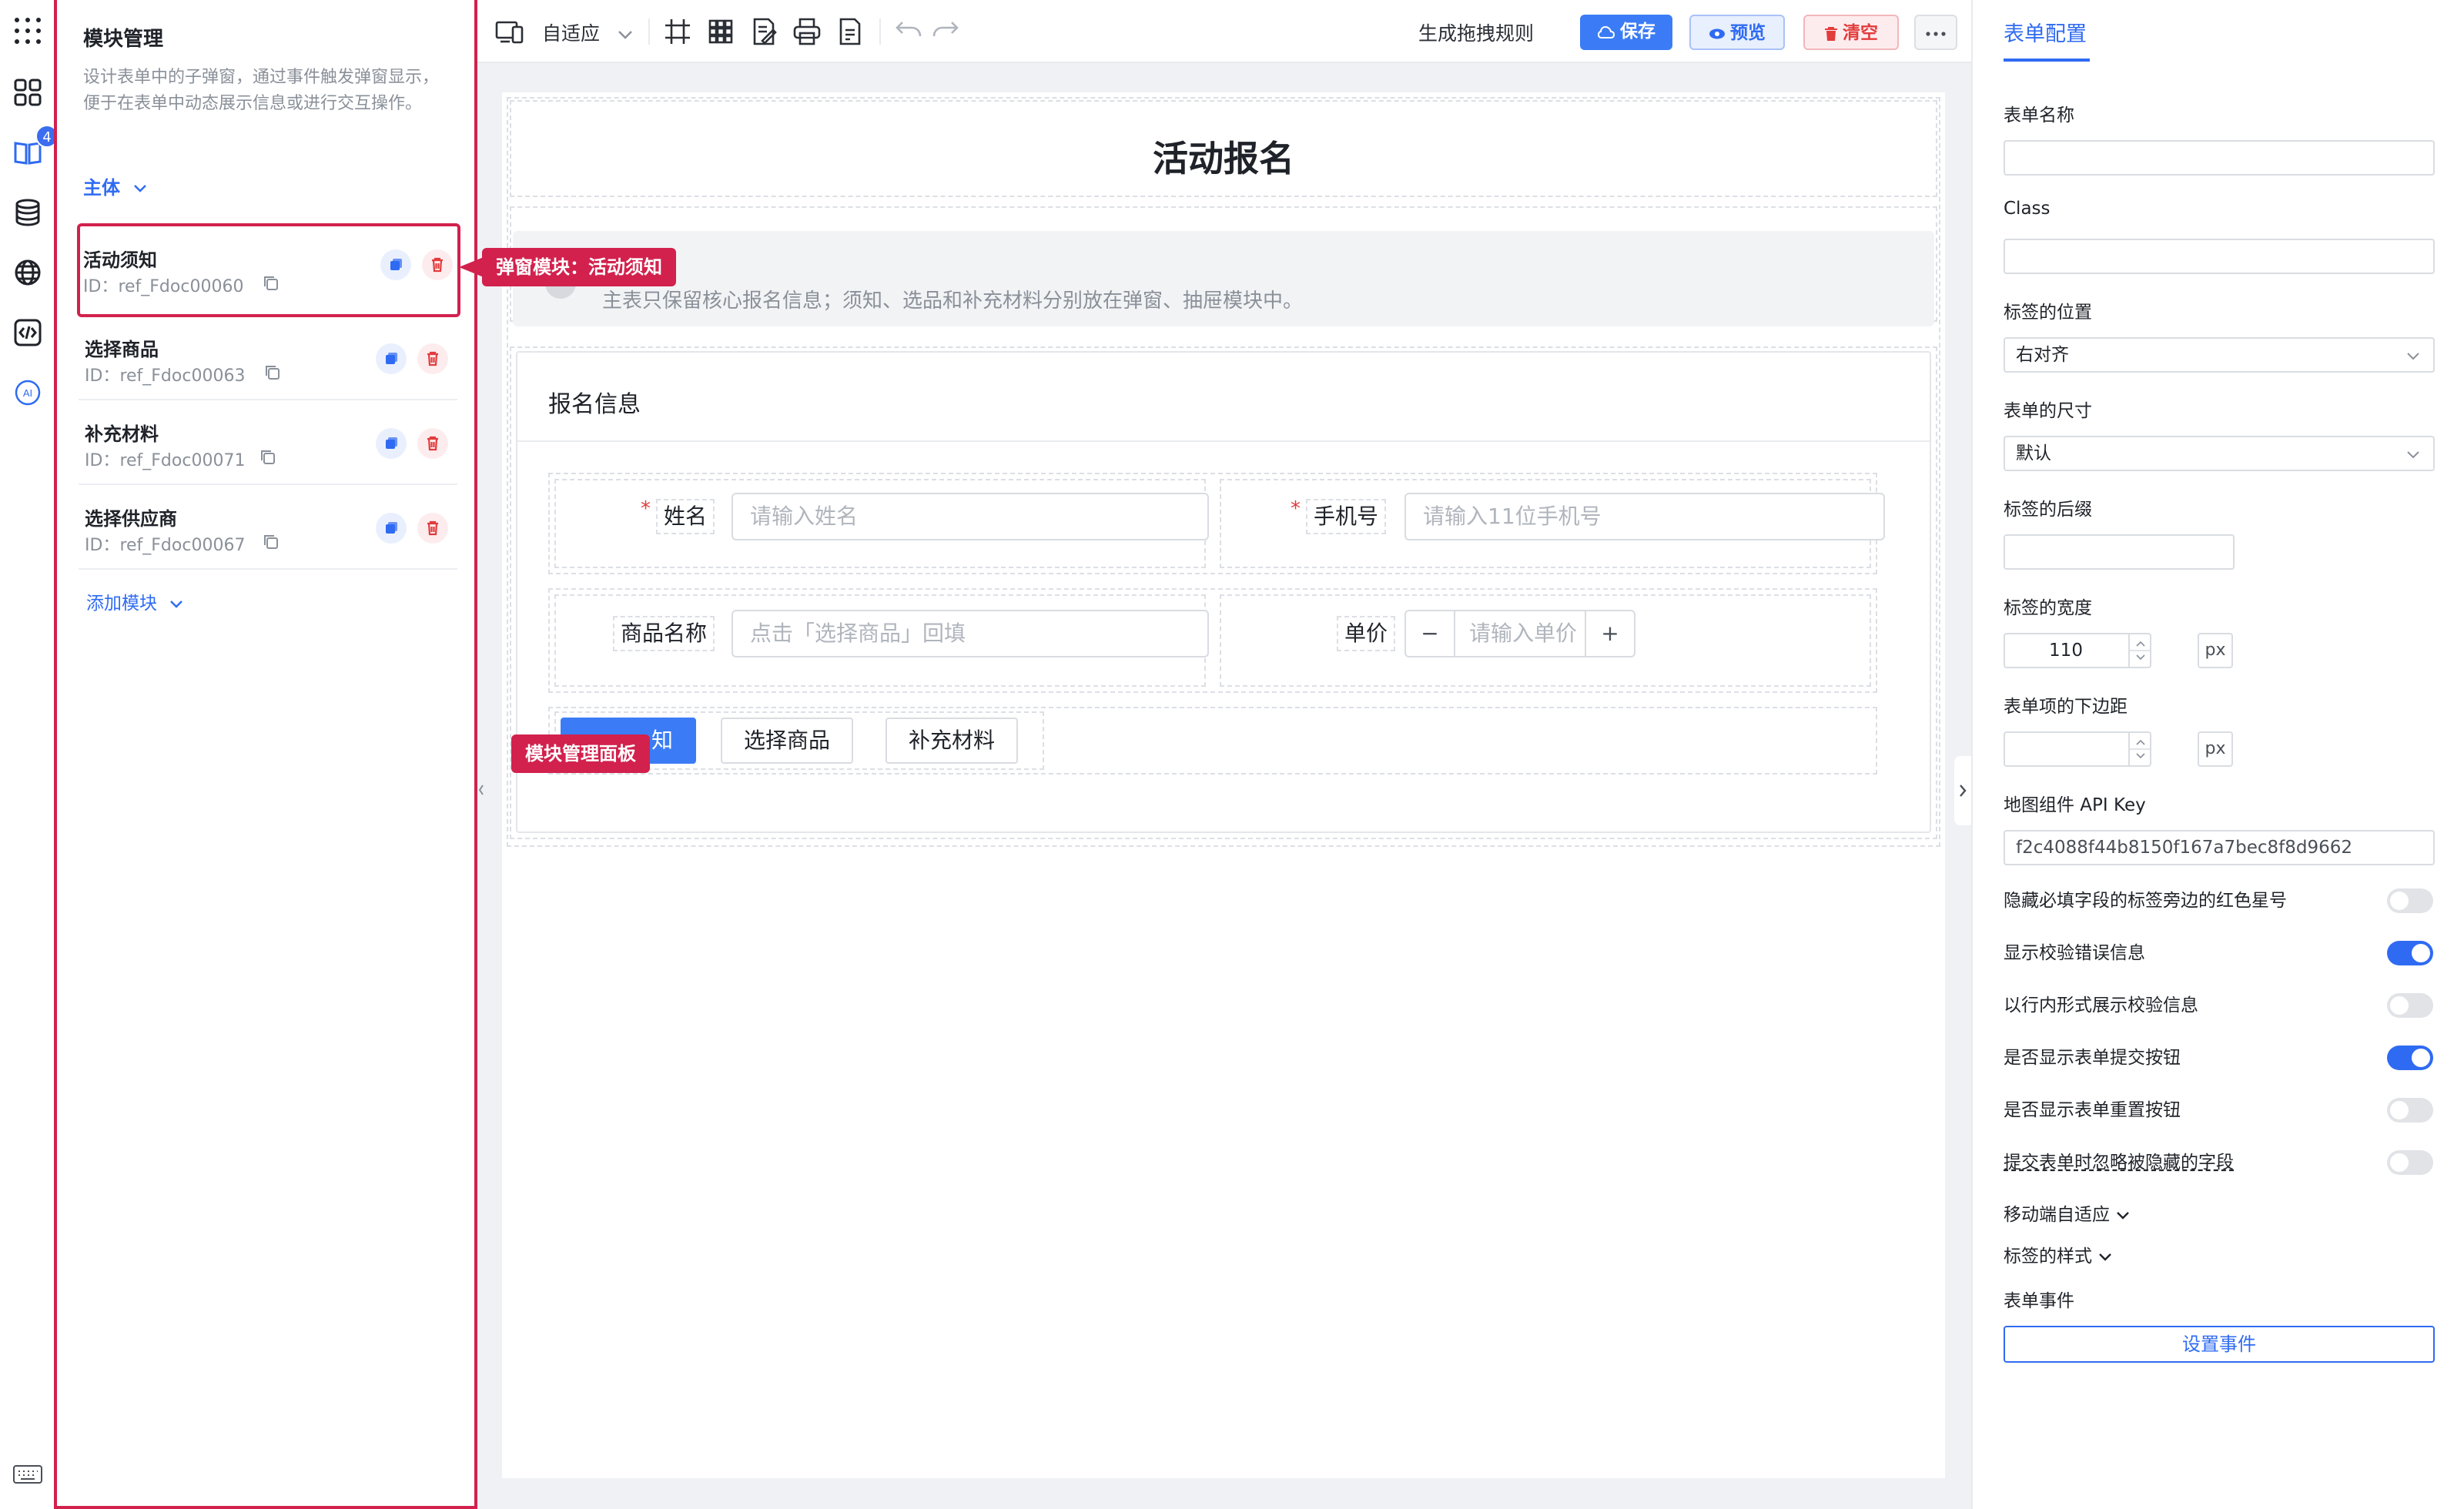 This screenshot has height=1509, width=2464. Describe the element at coordinates (2033, 453) in the screenshot. I see `form-size-value: 默认` at that location.